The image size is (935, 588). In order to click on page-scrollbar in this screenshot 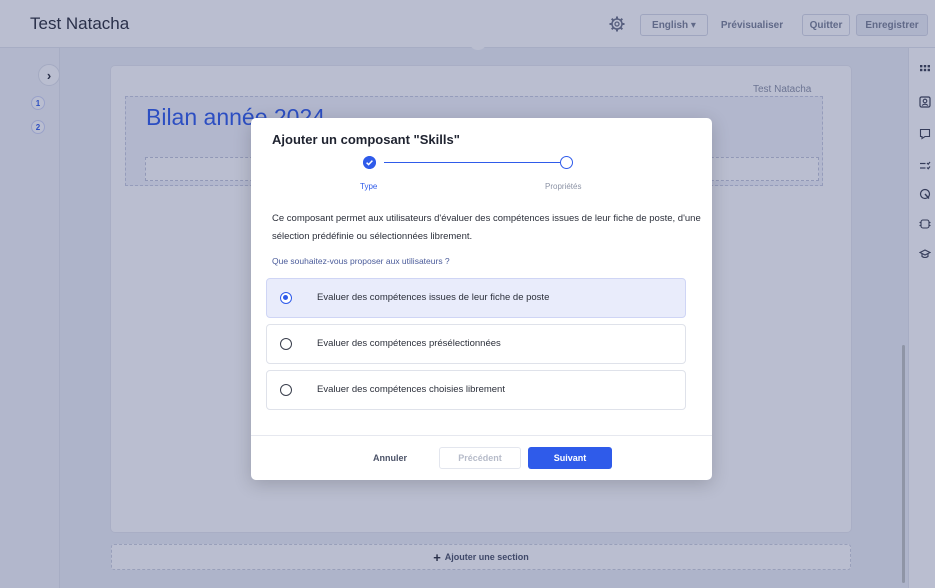, I will do `click(903, 464)`.